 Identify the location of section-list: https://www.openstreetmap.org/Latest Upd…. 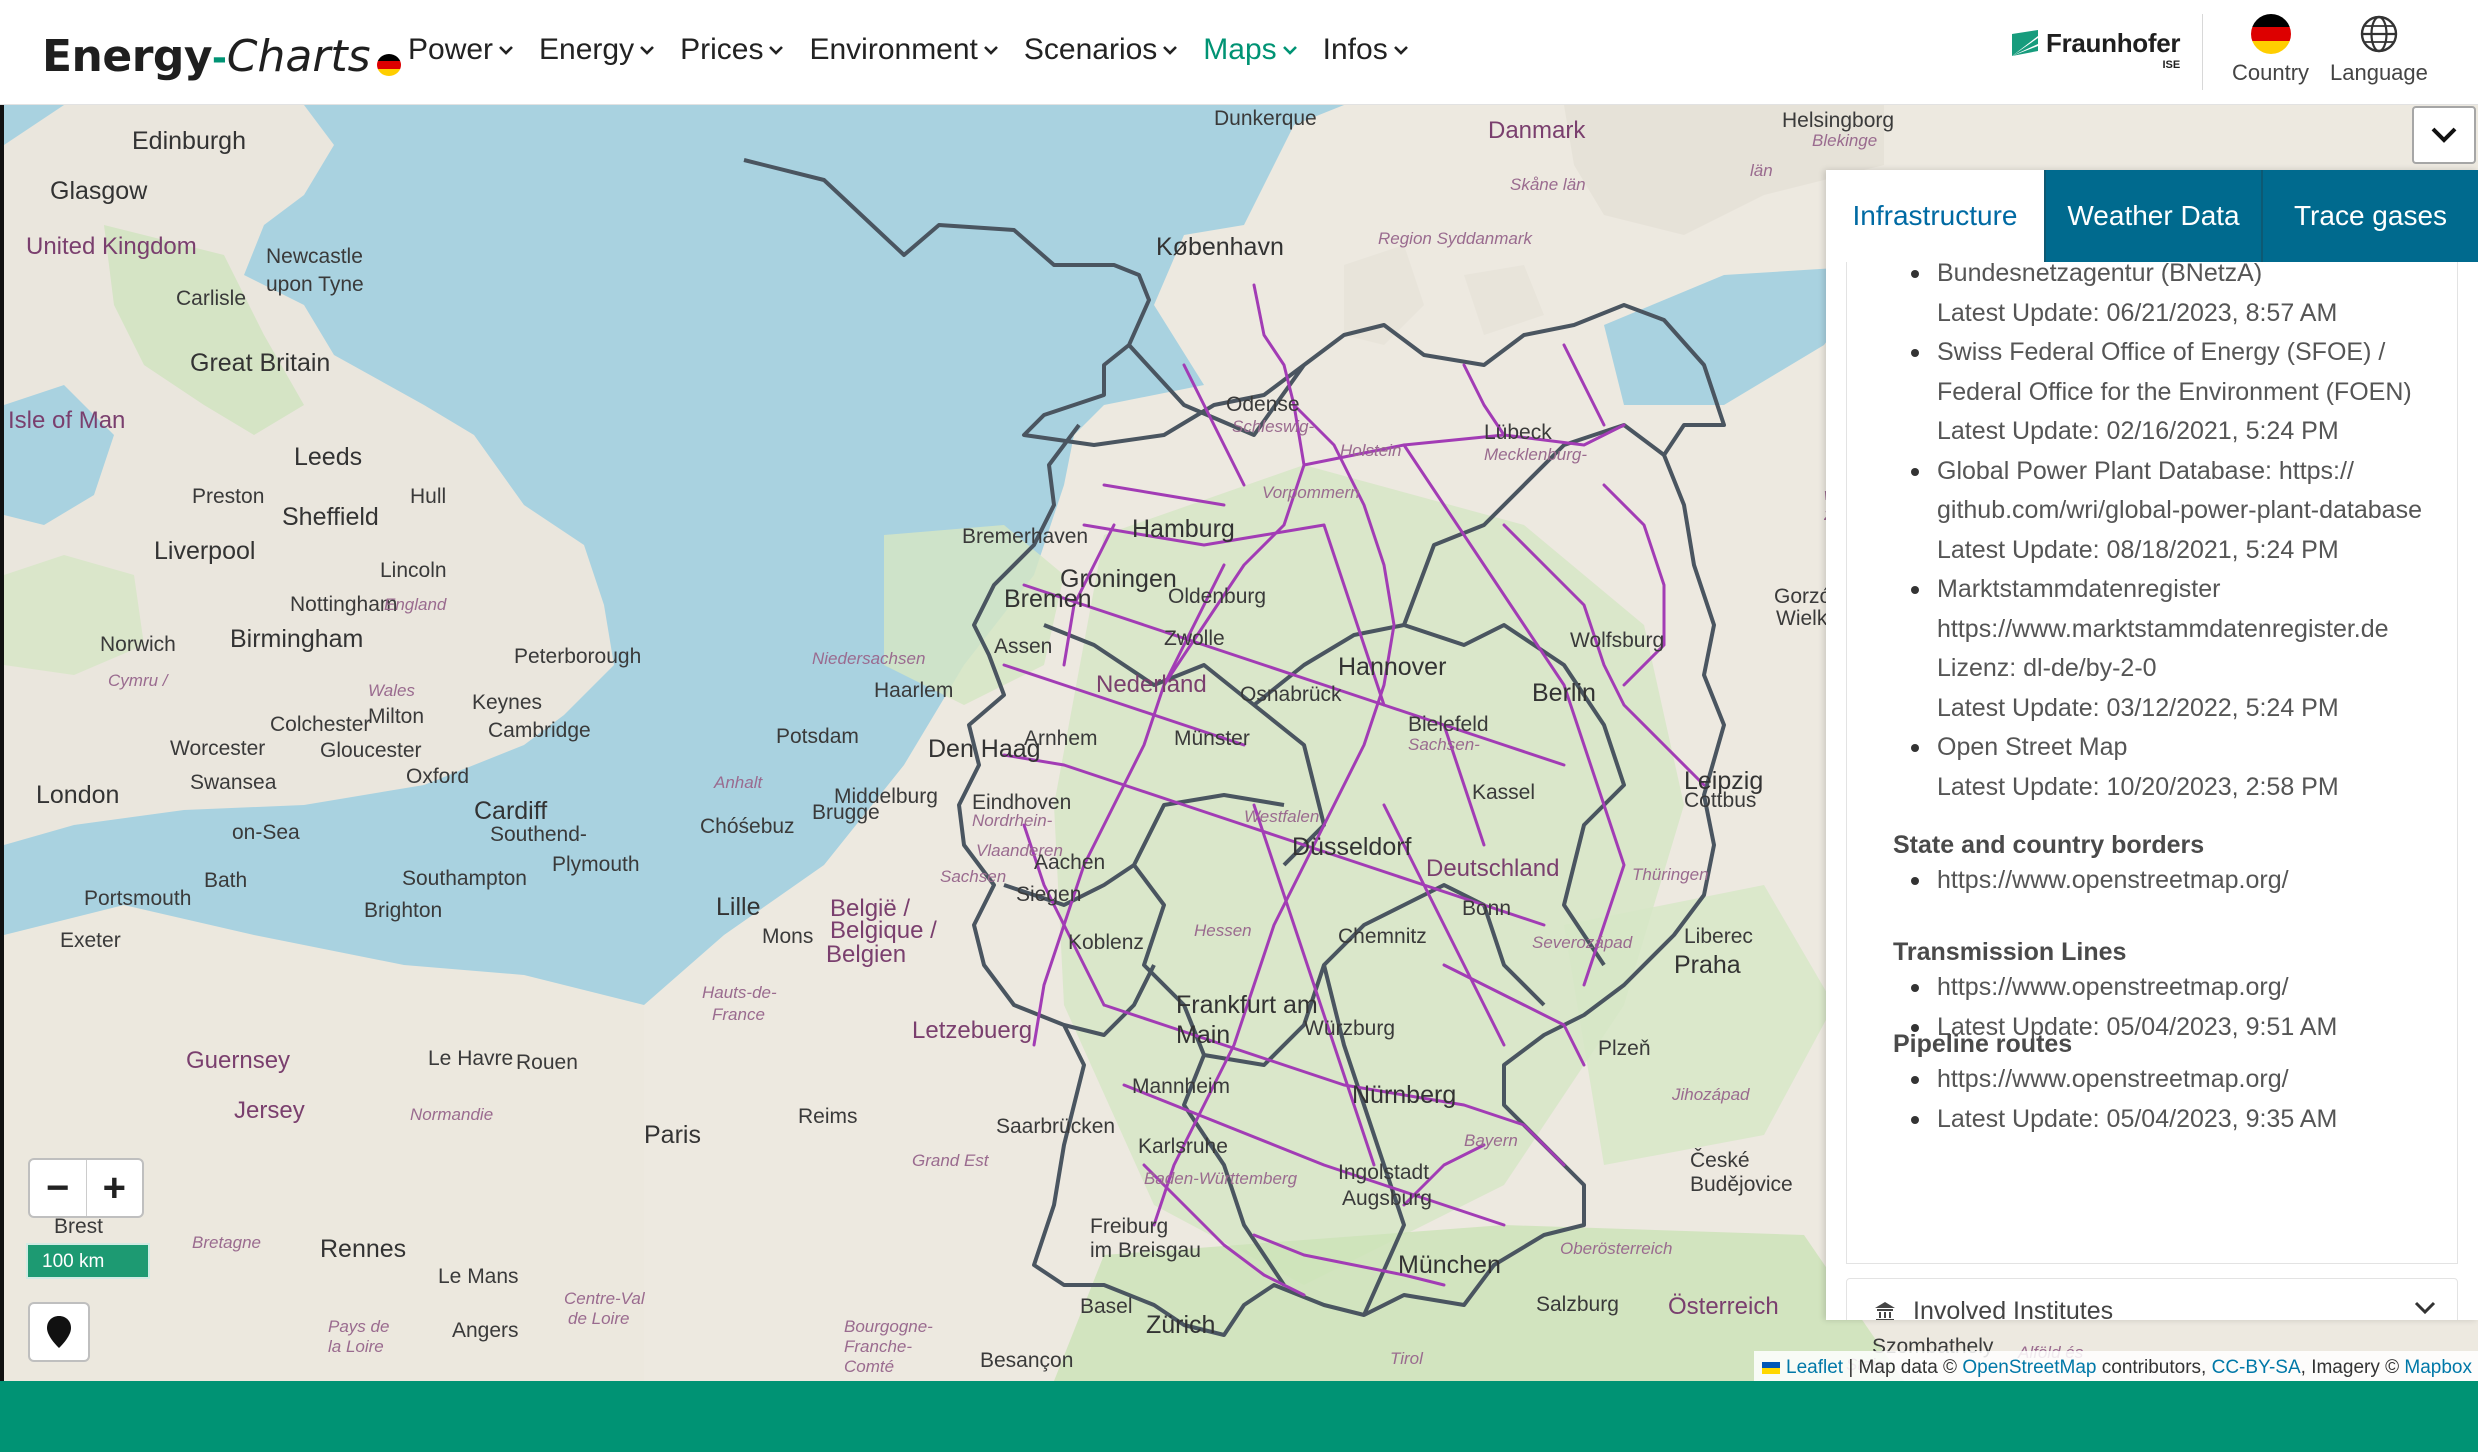
(2177, 1099).